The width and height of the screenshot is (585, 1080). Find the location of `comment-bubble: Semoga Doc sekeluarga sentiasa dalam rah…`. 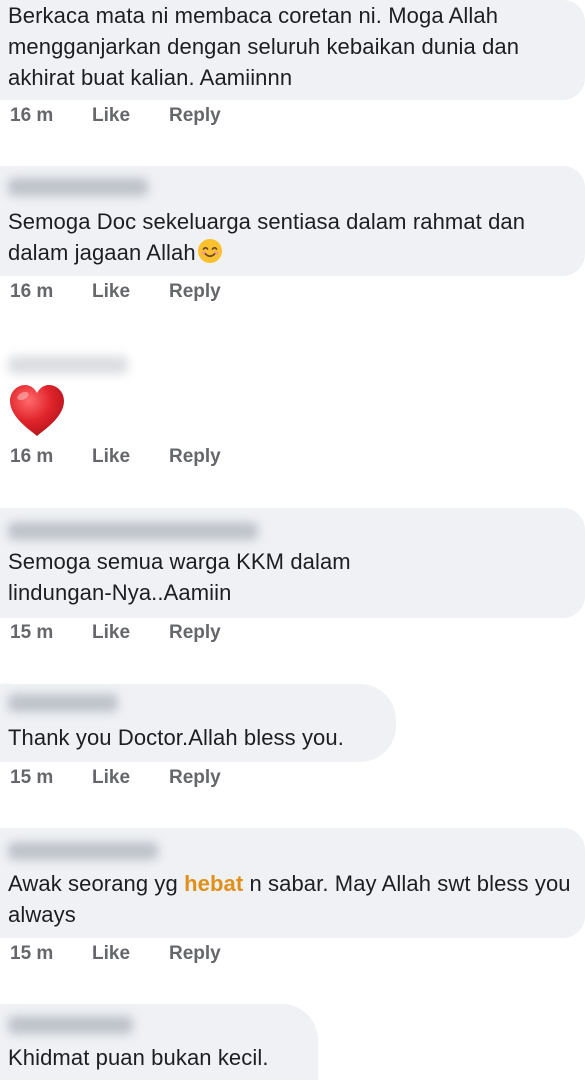

comment-bubble: Semoga Doc sekeluarga sentiasa dalam rah… is located at coordinates (292, 221).